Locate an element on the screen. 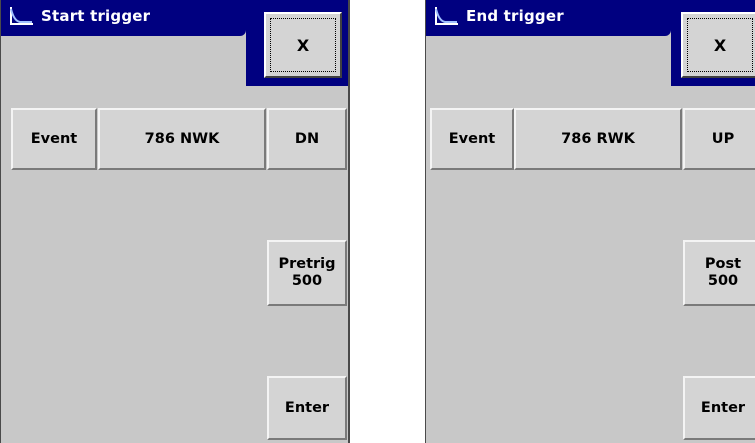  channel-button: 786 NWK is located at coordinates (182, 139).